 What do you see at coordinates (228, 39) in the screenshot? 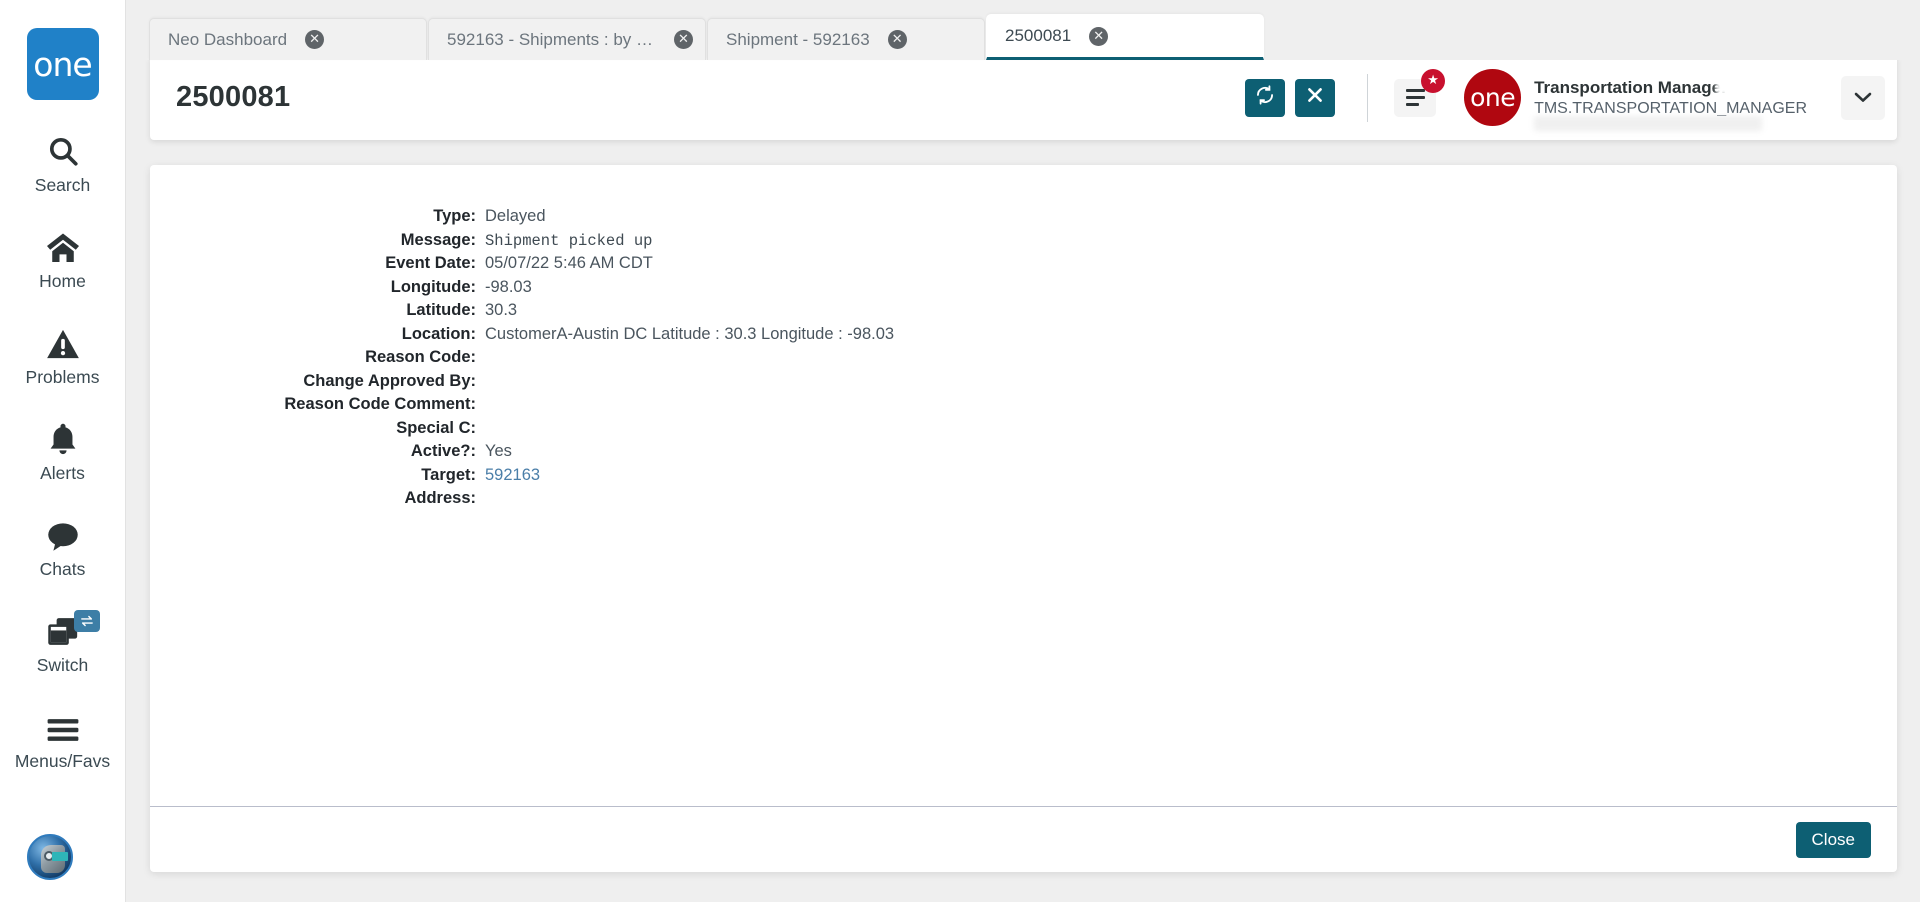
I see `tab-label: Neo Dashboard` at bounding box center [228, 39].